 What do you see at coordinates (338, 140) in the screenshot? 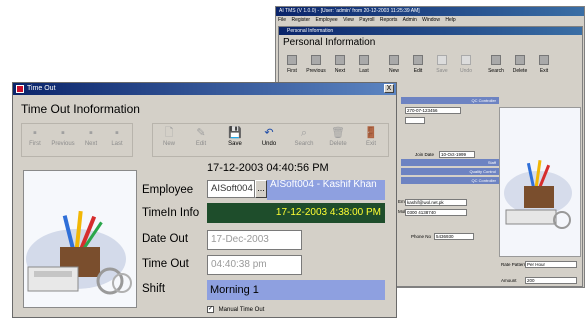
I see `delete-button: 🗑 Delete` at bounding box center [338, 140].